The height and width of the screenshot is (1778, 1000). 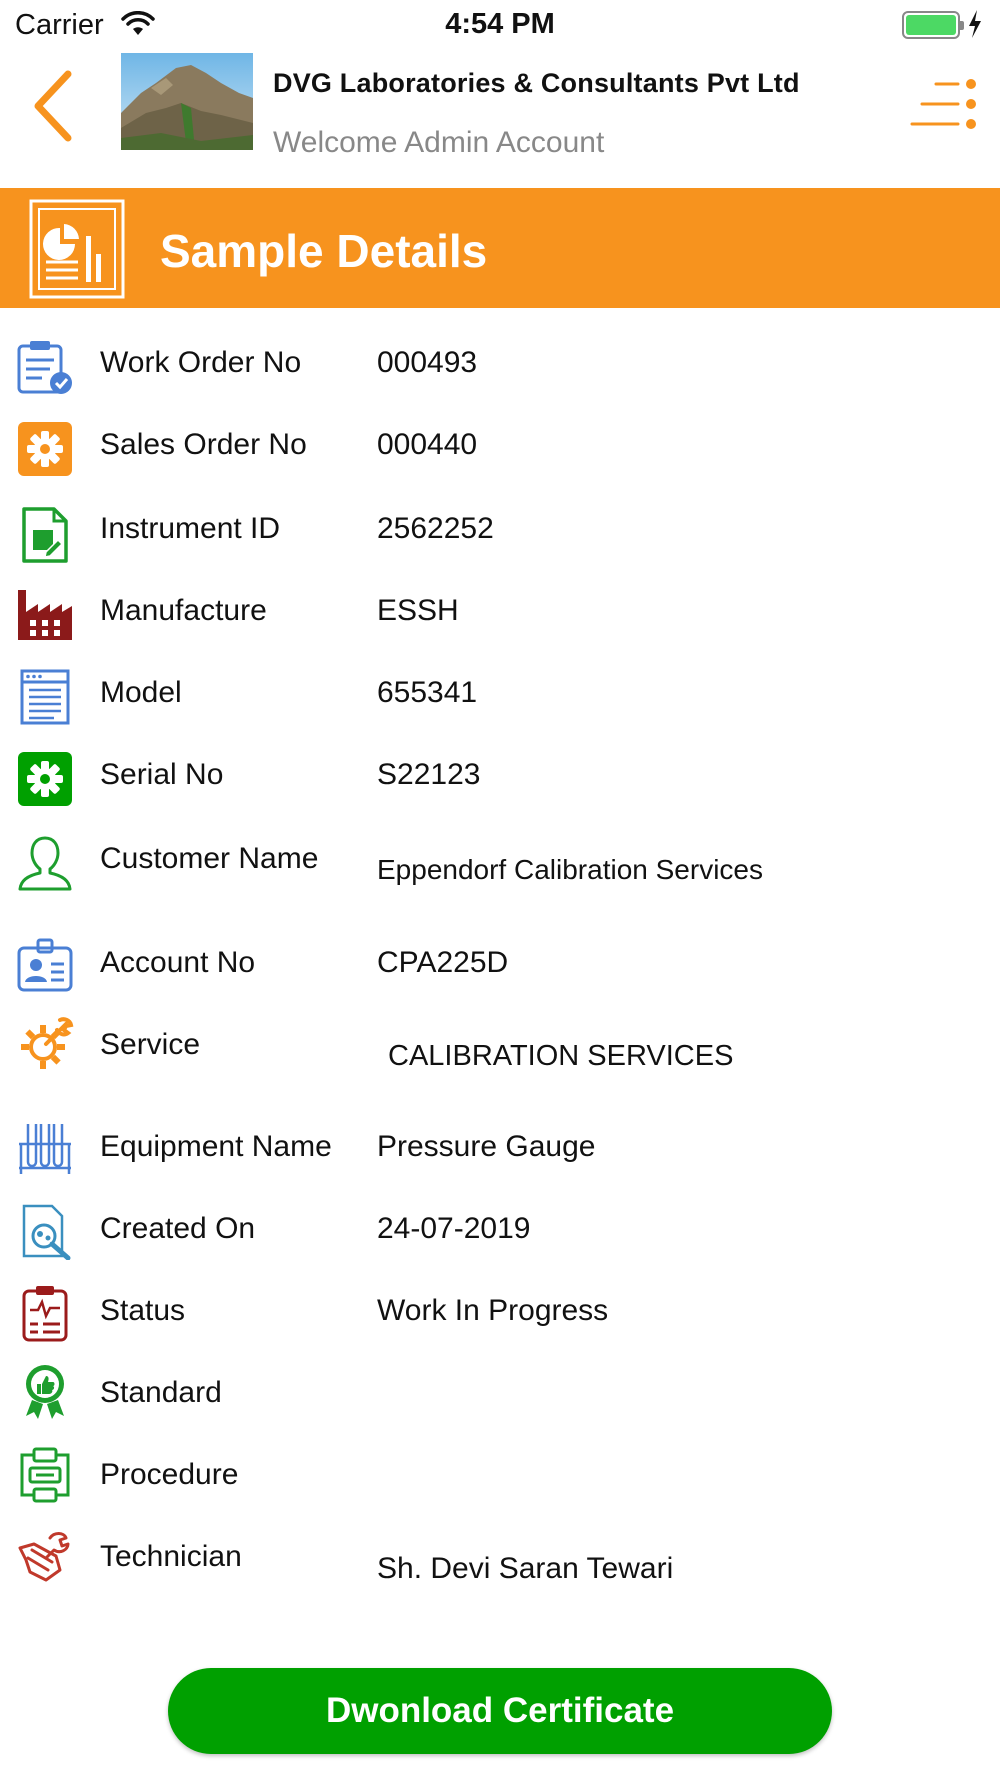 What do you see at coordinates (47, 1043) in the screenshot?
I see `service-wrench-gear-icon` at bounding box center [47, 1043].